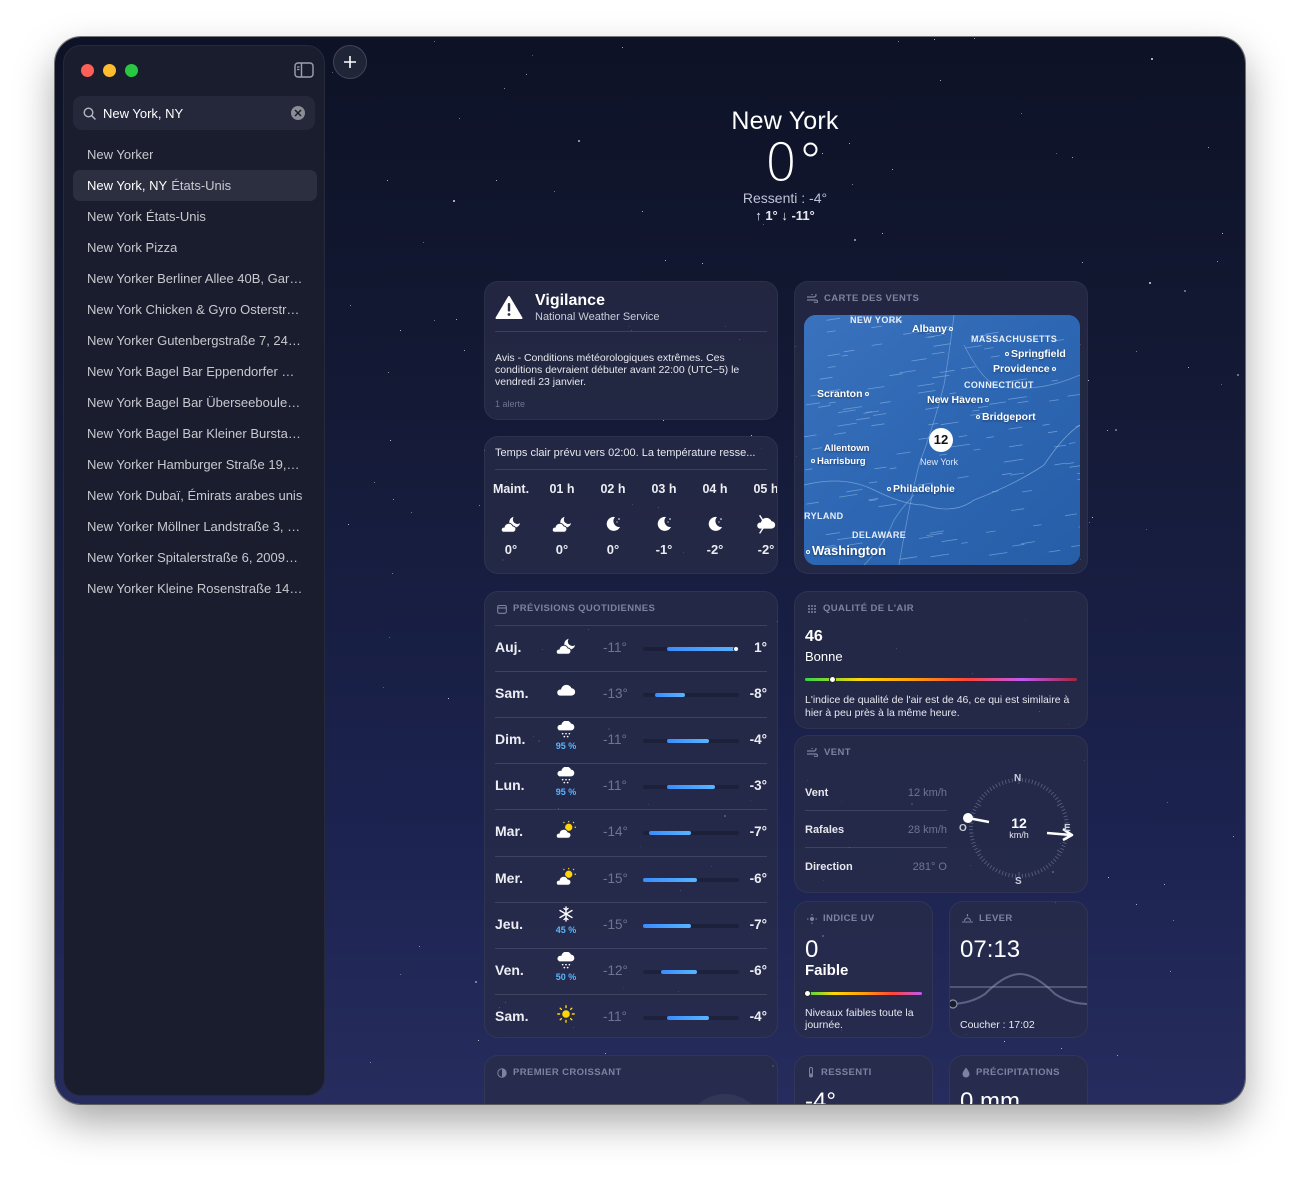 This screenshot has width=1300, height=1177. Describe the element at coordinates (298, 113) in the screenshot. I see `clear-search-icon` at that location.